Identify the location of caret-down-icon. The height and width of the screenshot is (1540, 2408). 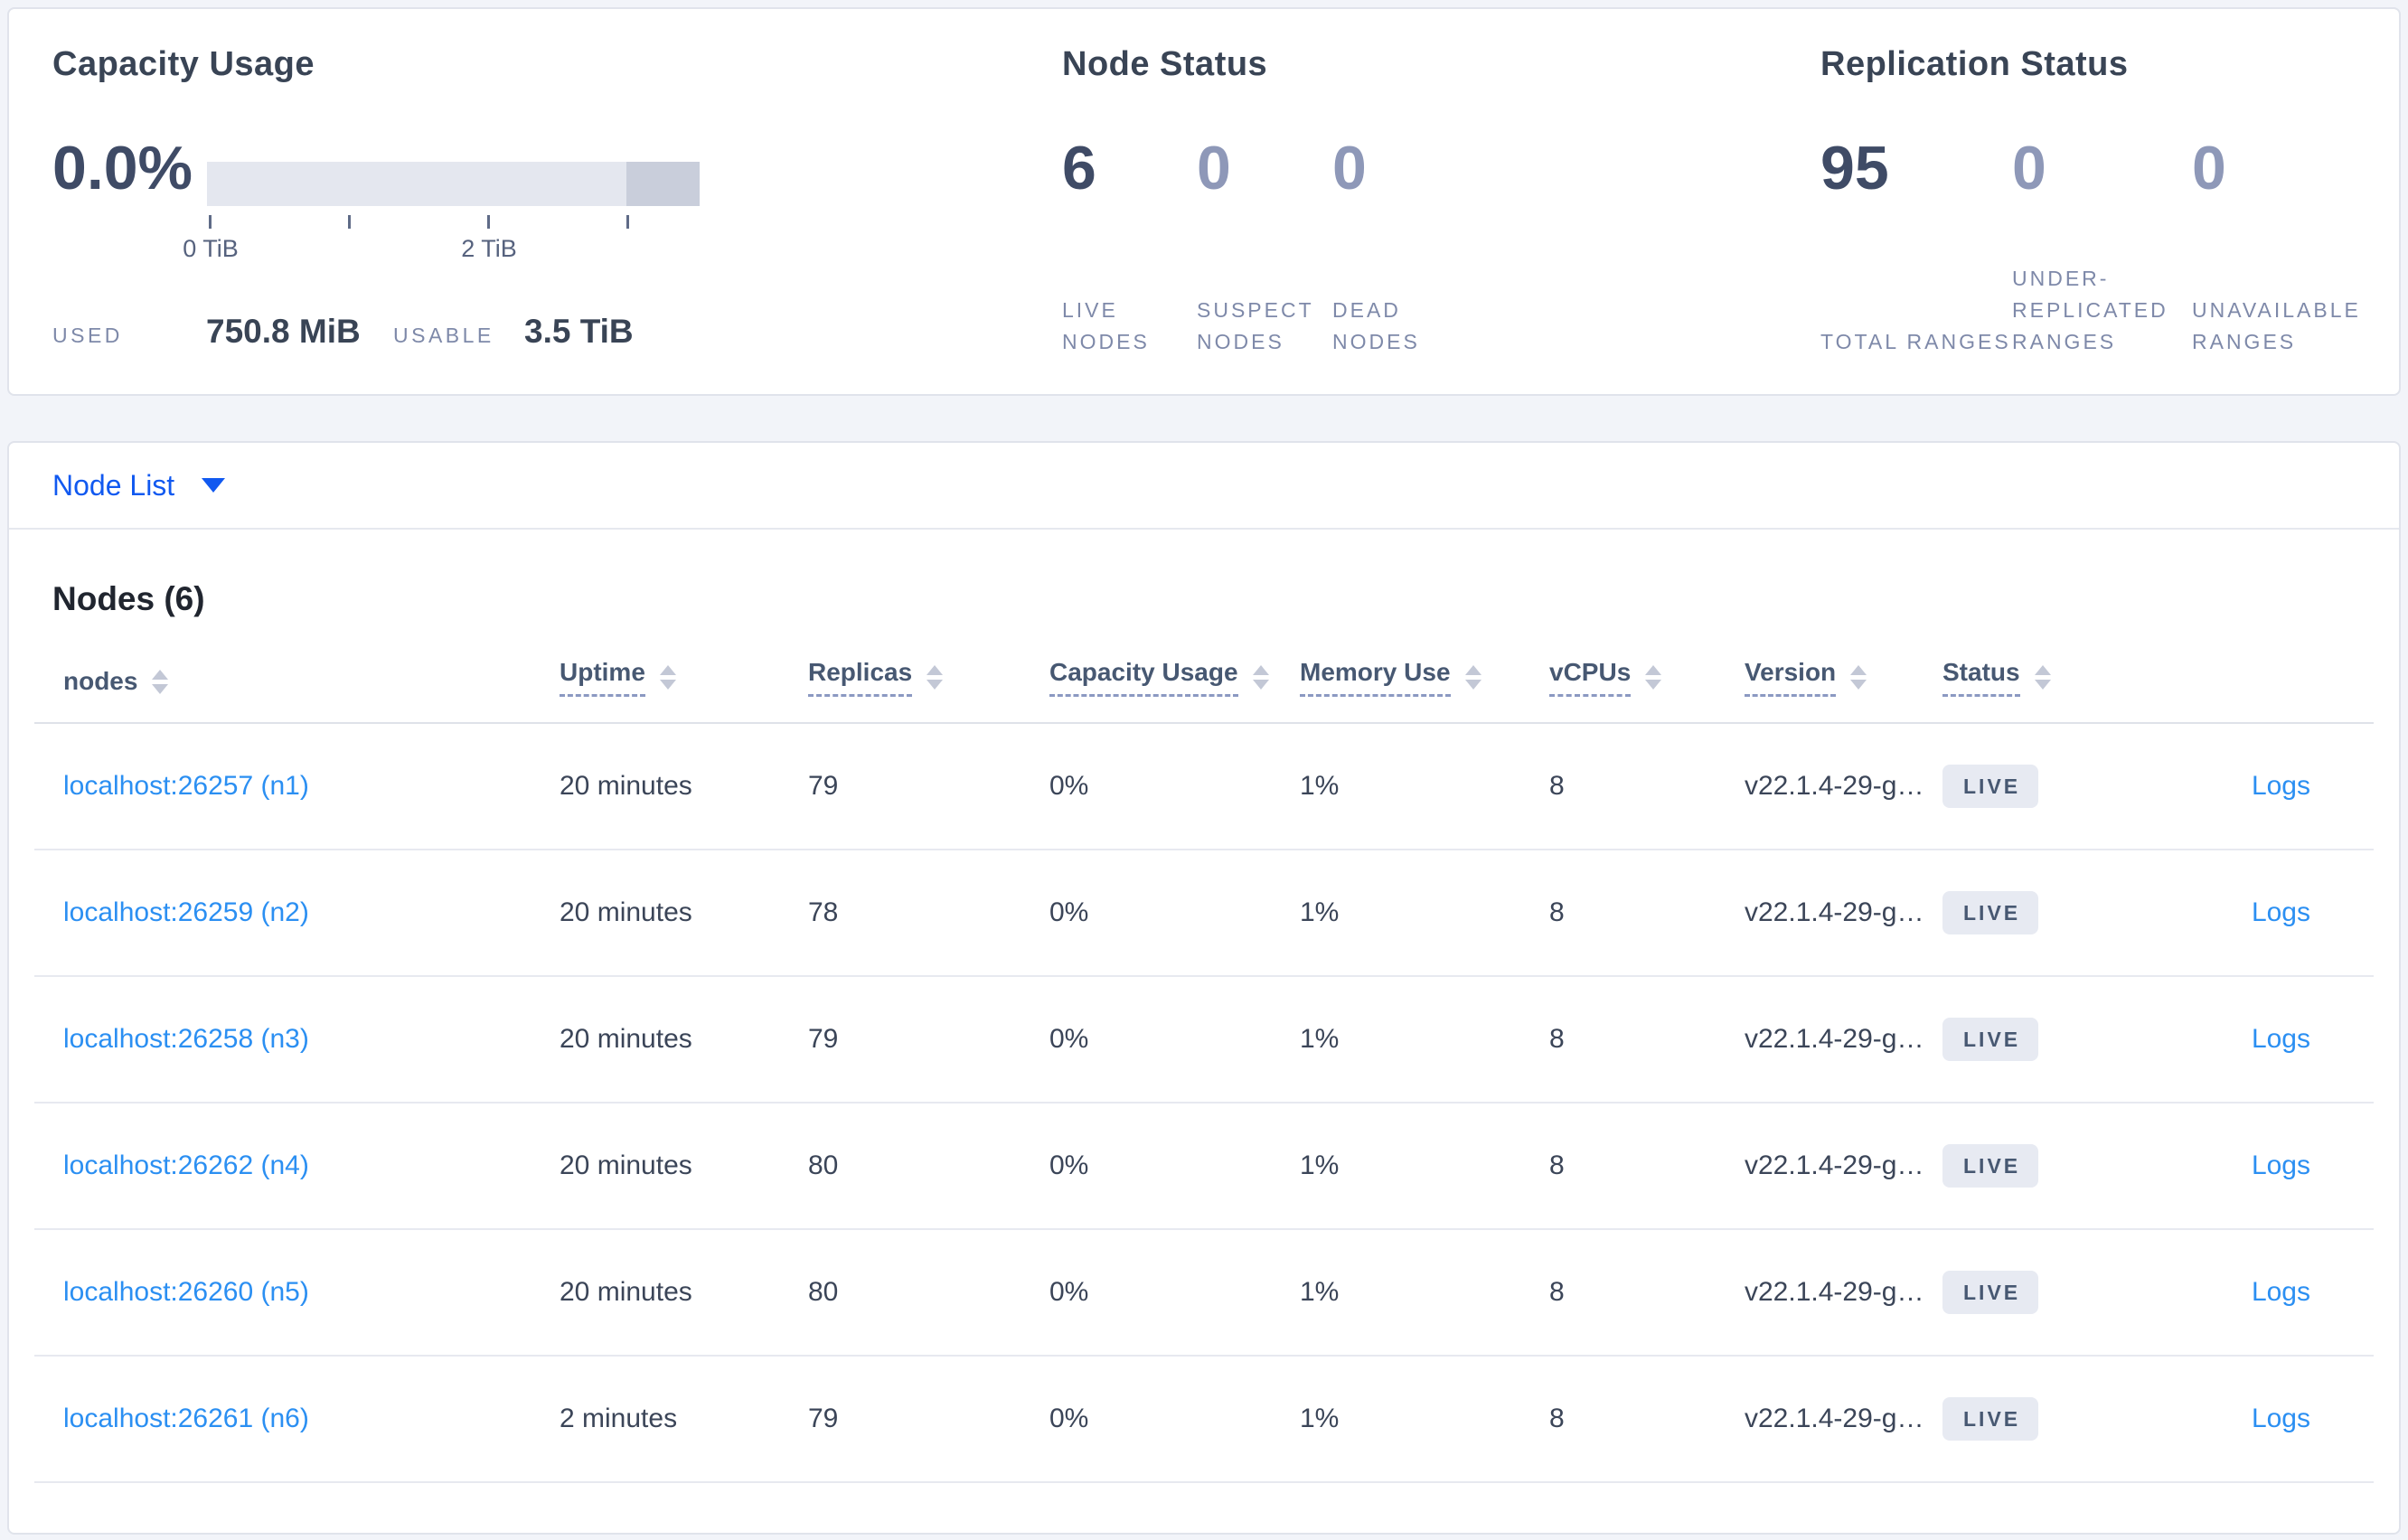
(214, 485).